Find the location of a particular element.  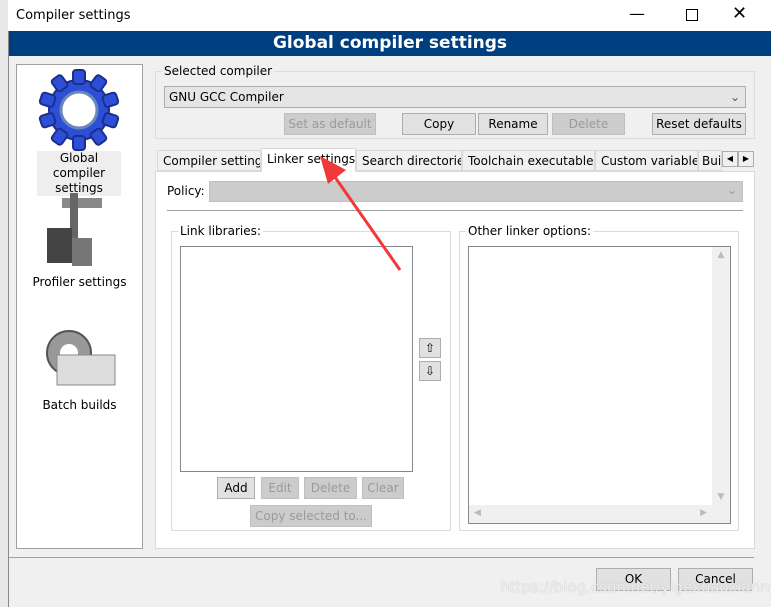

copy-button: Copy is located at coordinates (439, 124).